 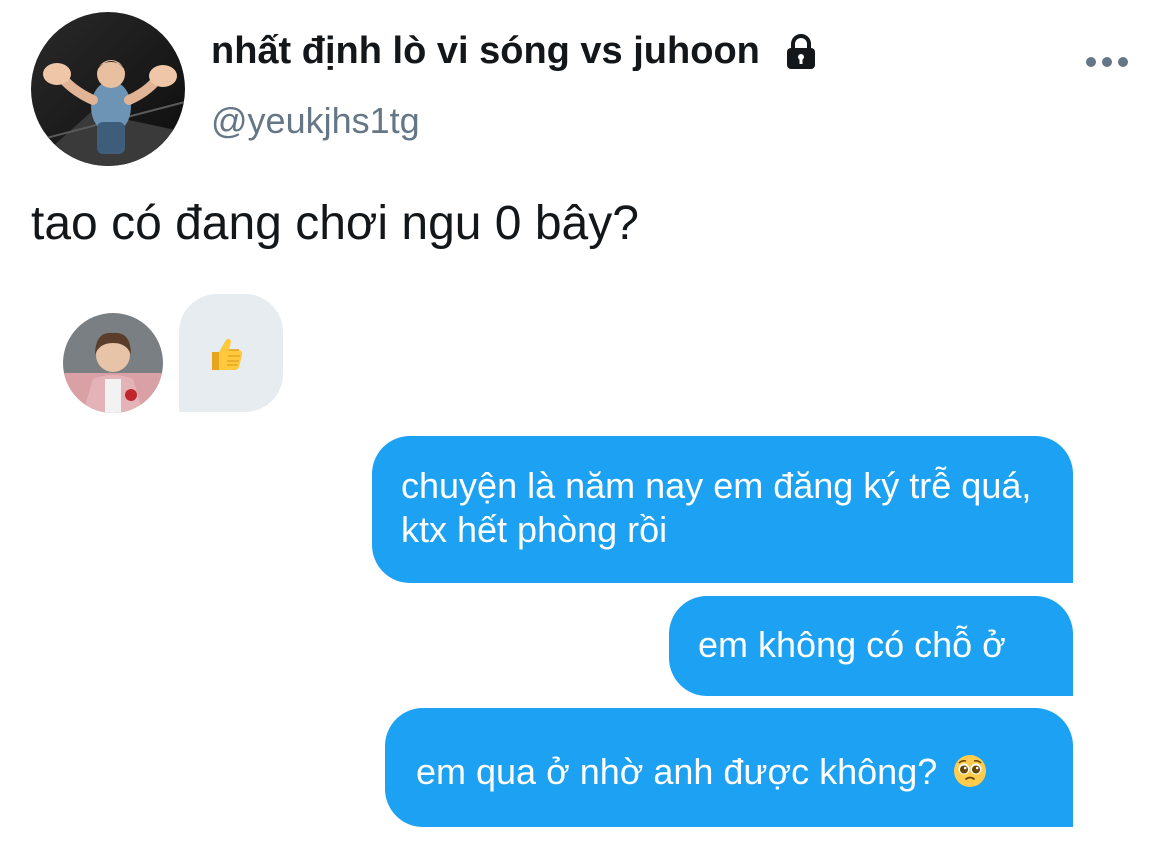 What do you see at coordinates (1107, 62) in the screenshot?
I see `more-options-icon` at bounding box center [1107, 62].